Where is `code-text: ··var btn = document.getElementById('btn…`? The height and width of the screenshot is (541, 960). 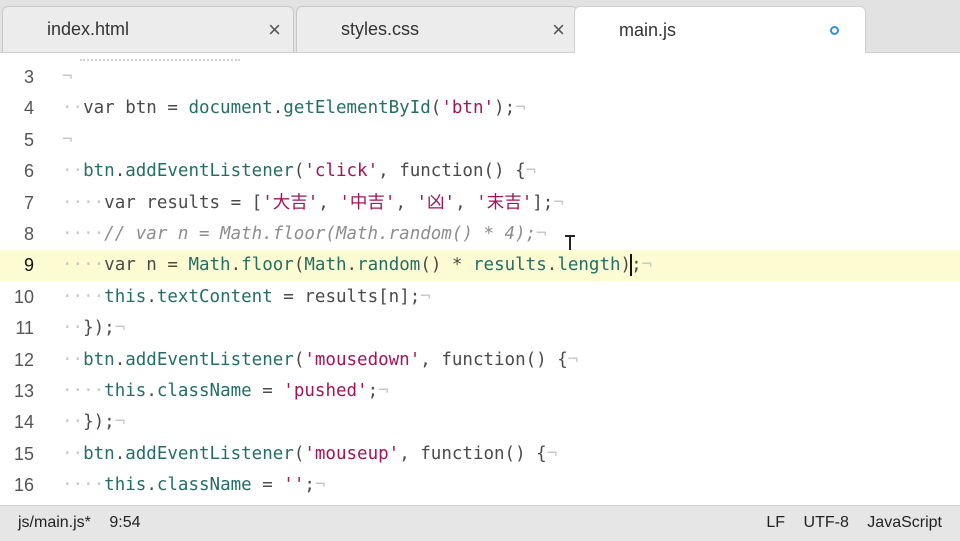
code-text: ··var btn = document.getElementById('btn… is located at coordinates (294, 108).